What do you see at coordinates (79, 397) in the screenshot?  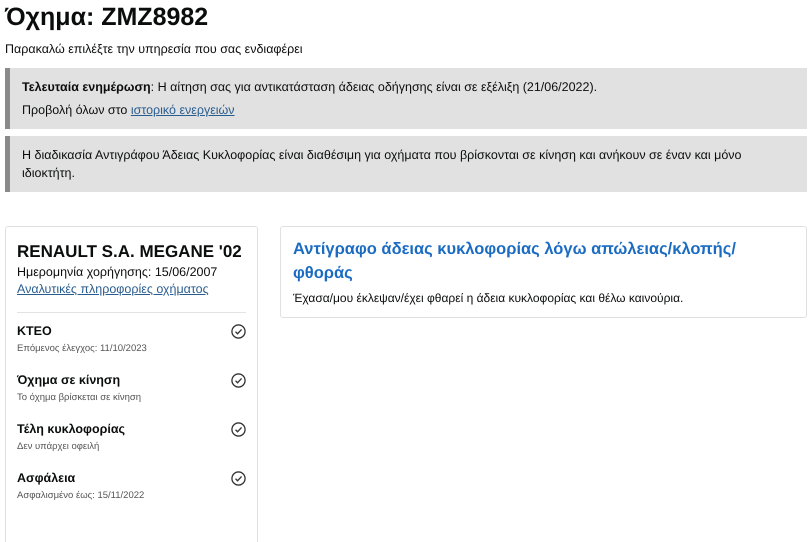 I see `check-detail: Το όχημα βρίσκεται σε κίνηση` at bounding box center [79, 397].